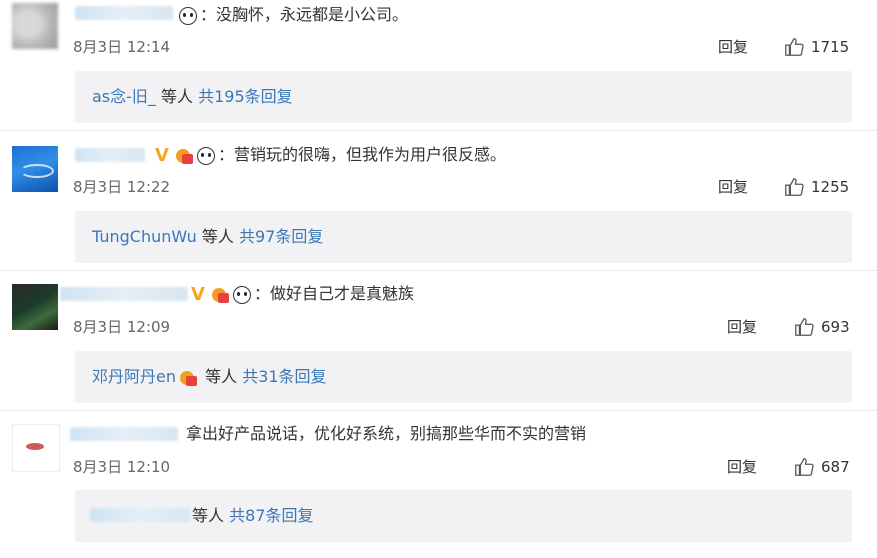  What do you see at coordinates (122, 47) in the screenshot?
I see `comment-date: 8月3日 12:14` at bounding box center [122, 47].